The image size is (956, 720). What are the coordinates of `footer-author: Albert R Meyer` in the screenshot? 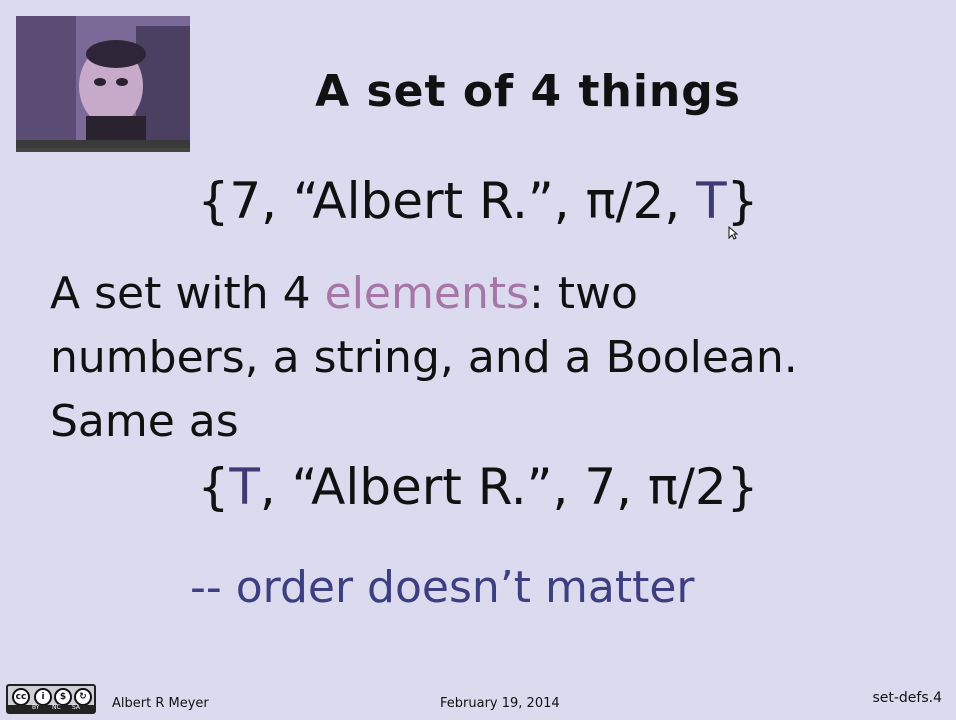 It's located at (160, 703).